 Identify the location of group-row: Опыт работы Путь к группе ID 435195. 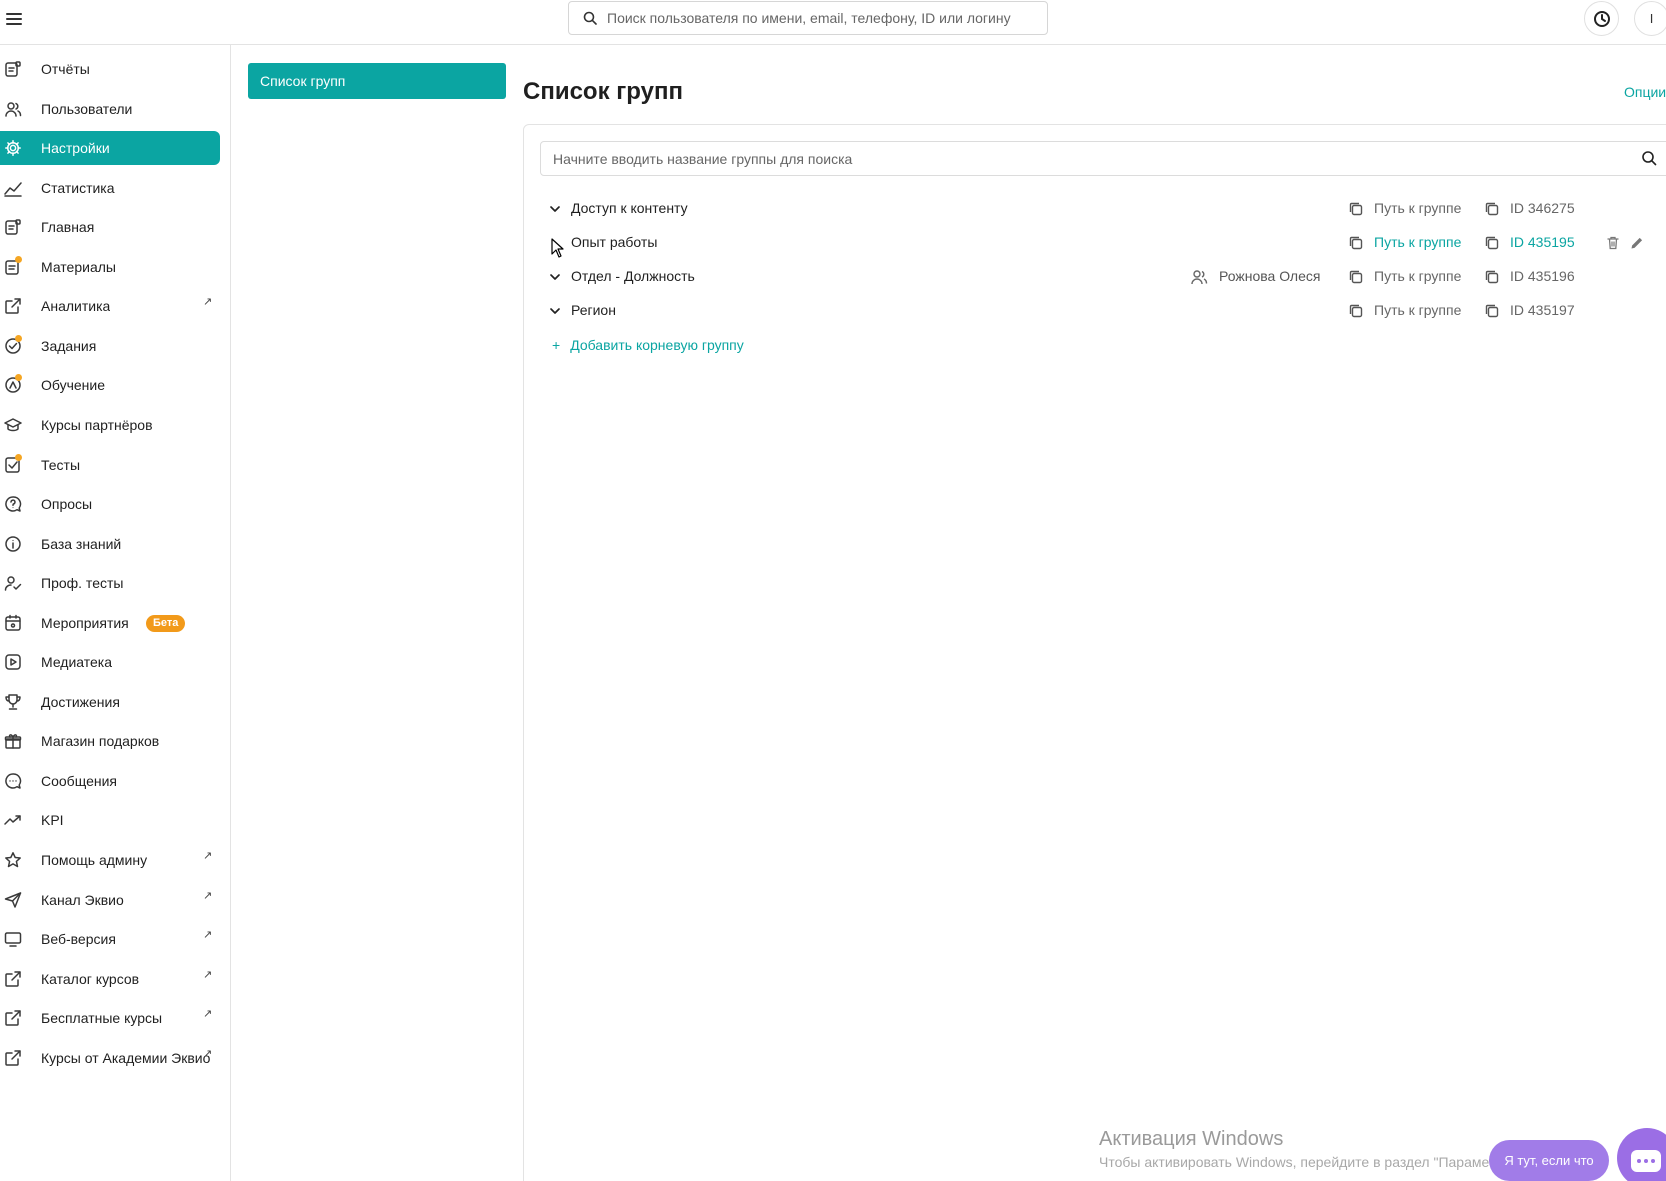
(1103, 243).